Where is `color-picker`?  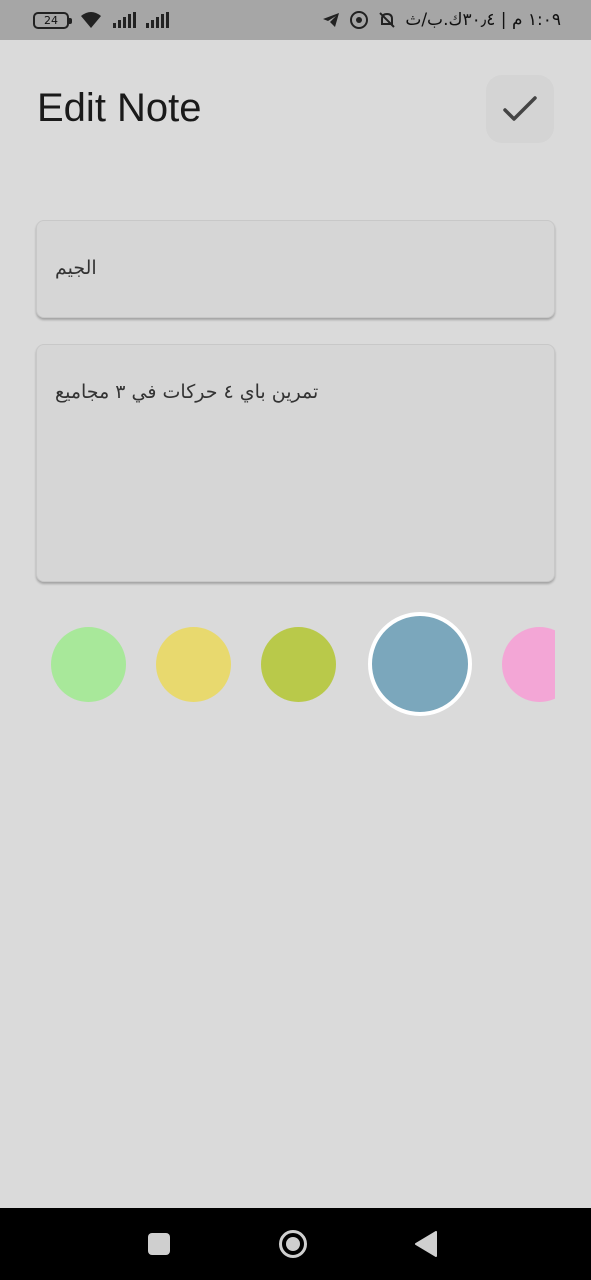 color-picker is located at coordinates (295, 665).